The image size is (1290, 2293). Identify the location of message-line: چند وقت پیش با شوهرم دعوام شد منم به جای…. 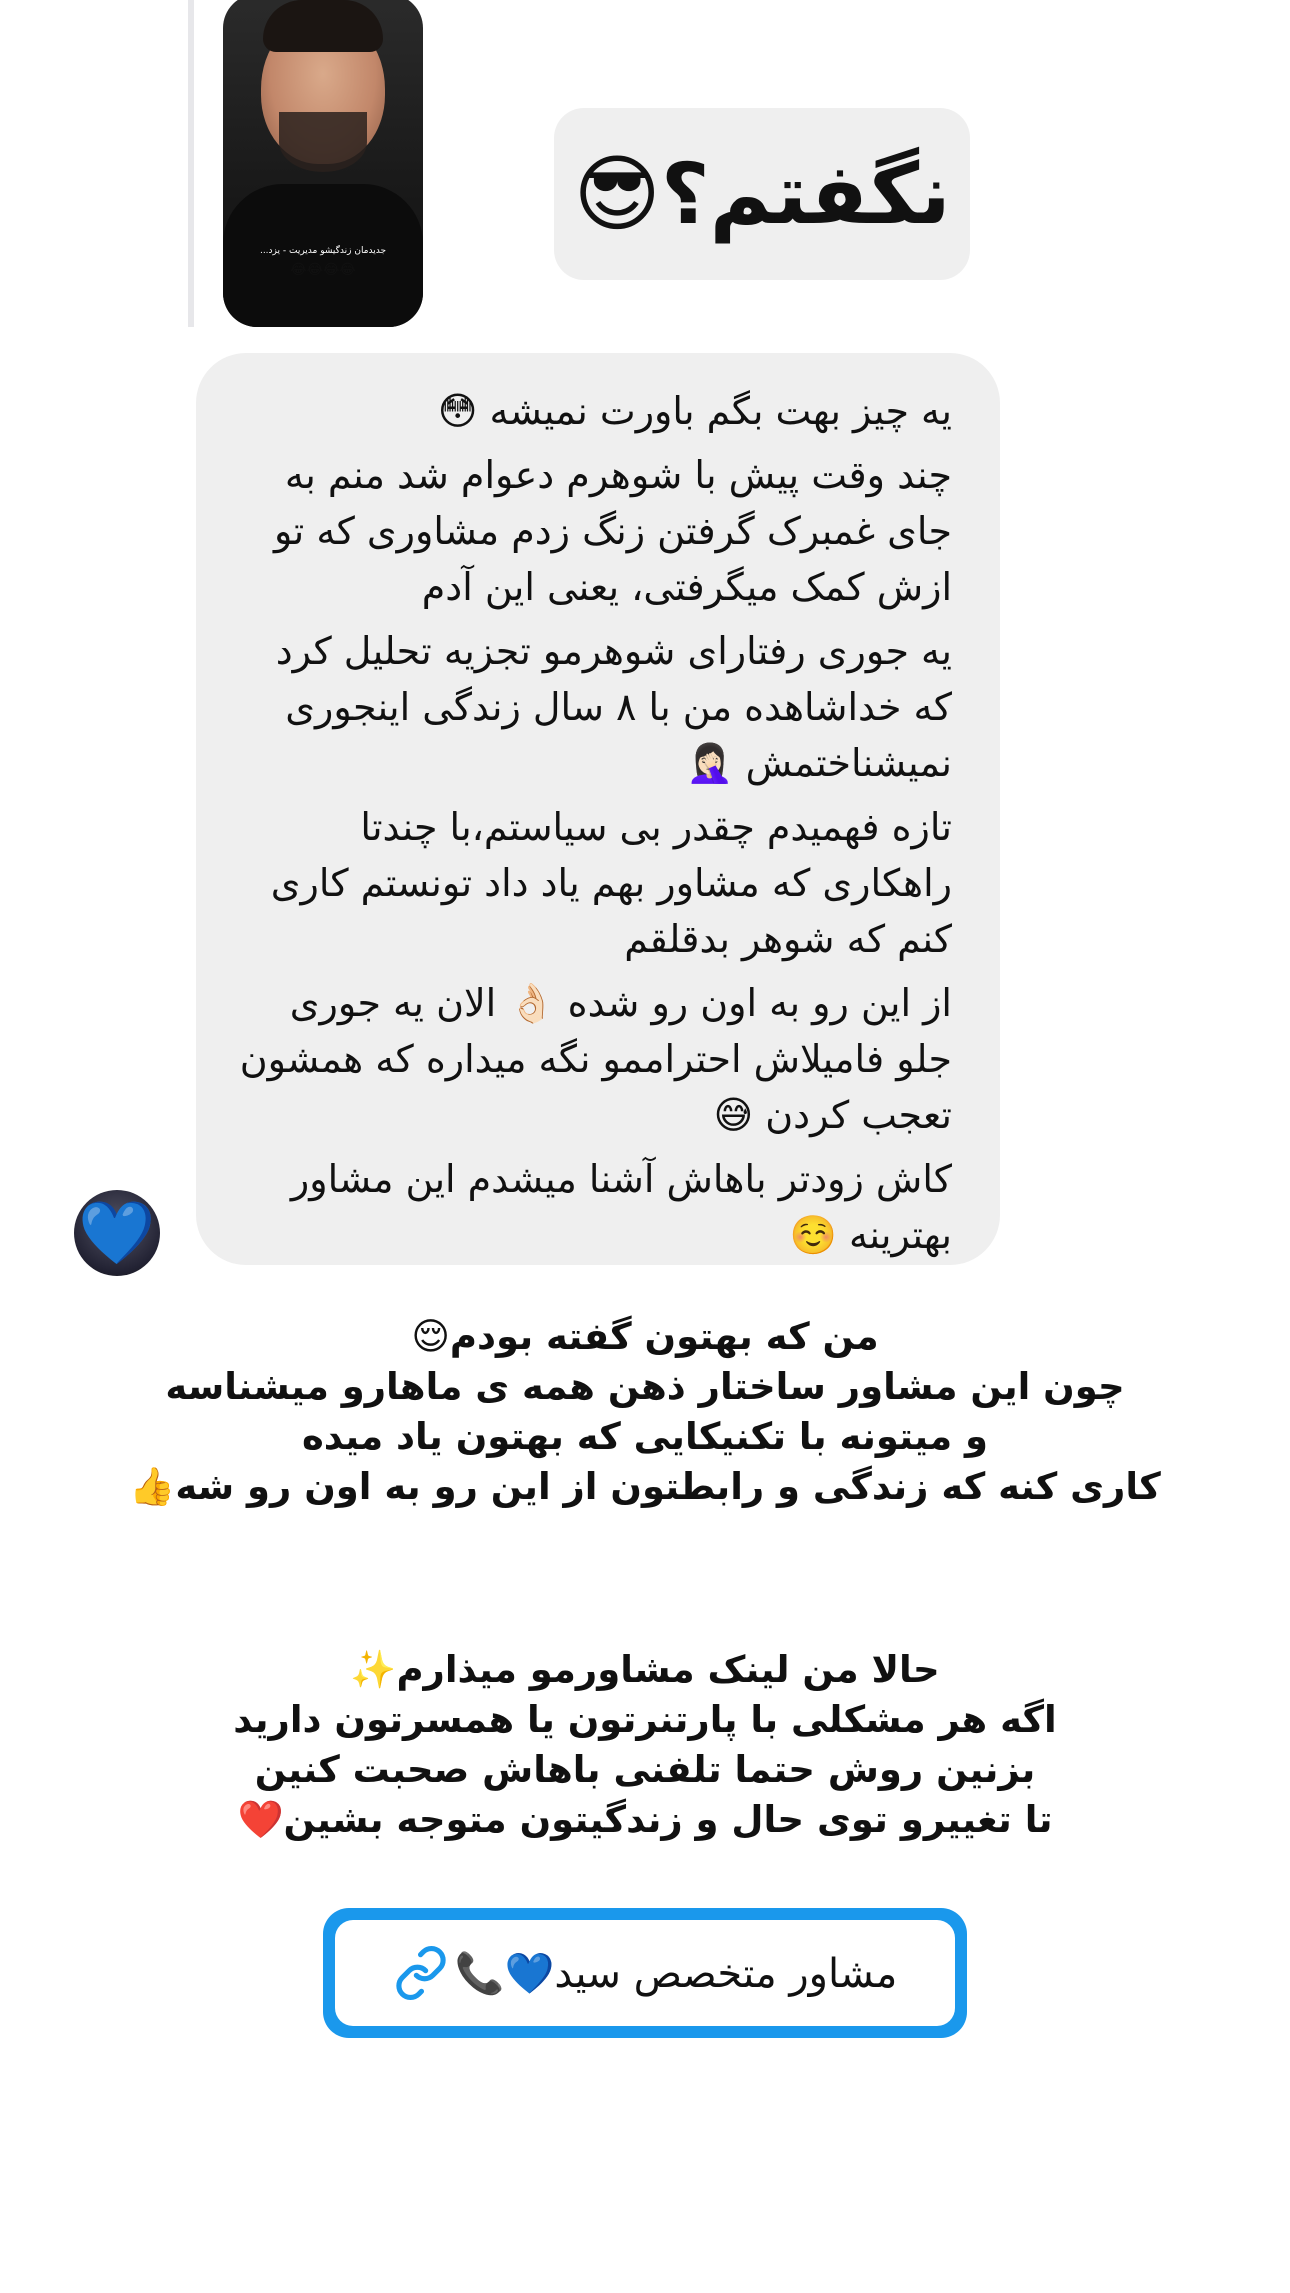
(613, 531).